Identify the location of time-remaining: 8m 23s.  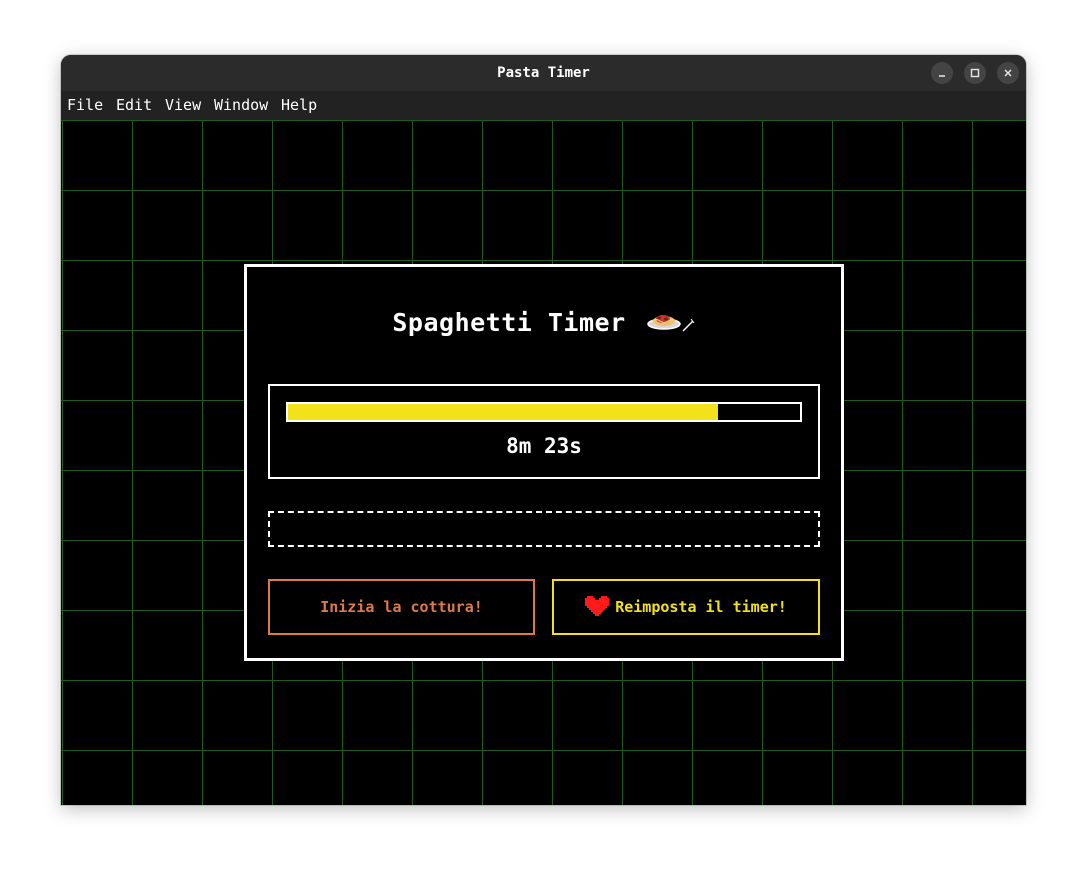
(544, 446).